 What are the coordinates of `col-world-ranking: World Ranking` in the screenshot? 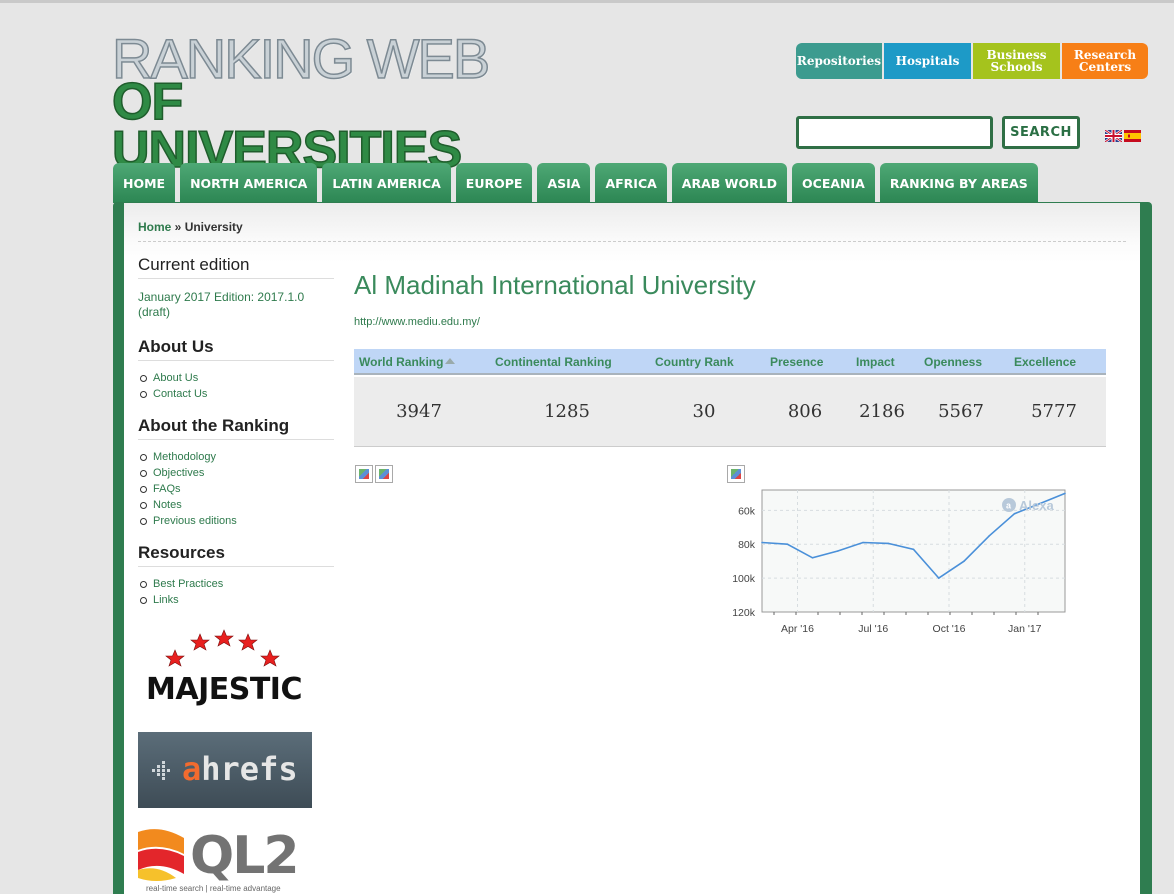 It's located at (407, 362).